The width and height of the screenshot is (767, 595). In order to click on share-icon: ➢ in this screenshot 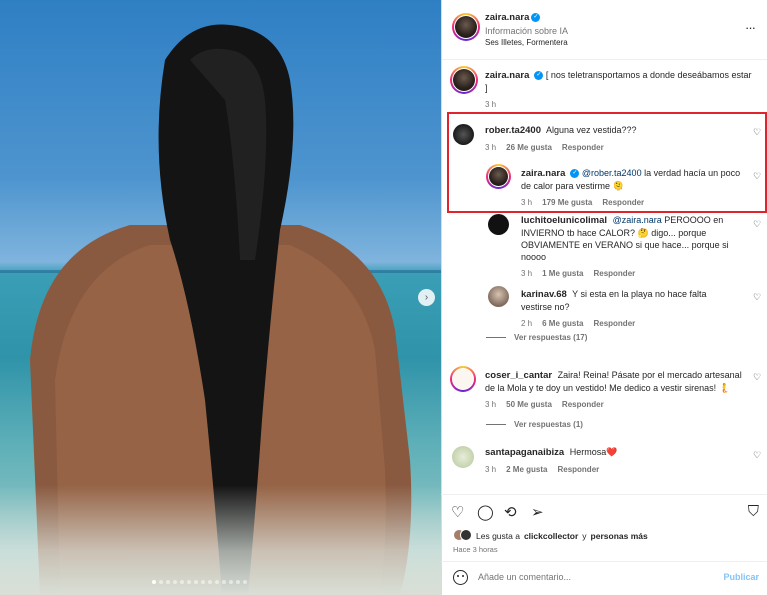, I will do `click(537, 512)`.